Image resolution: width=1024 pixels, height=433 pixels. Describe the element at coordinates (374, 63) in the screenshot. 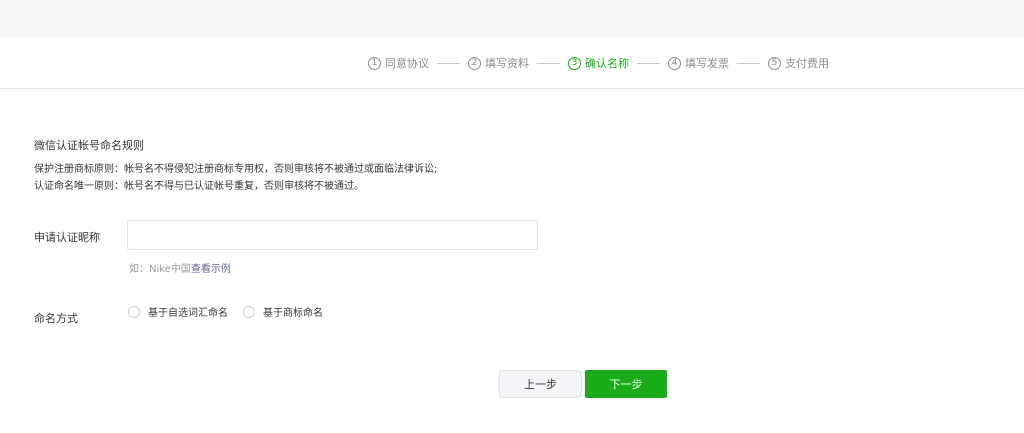

I see `step-1-number: 1` at that location.